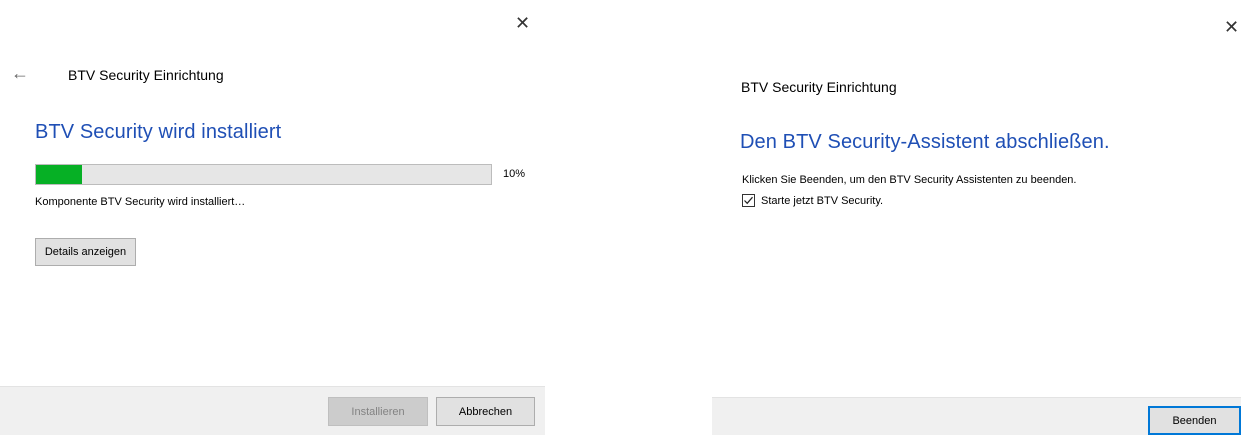 This screenshot has height=435, width=1241. Describe the element at coordinates (1194, 420) in the screenshot. I see `finish-button: Beenden` at that location.